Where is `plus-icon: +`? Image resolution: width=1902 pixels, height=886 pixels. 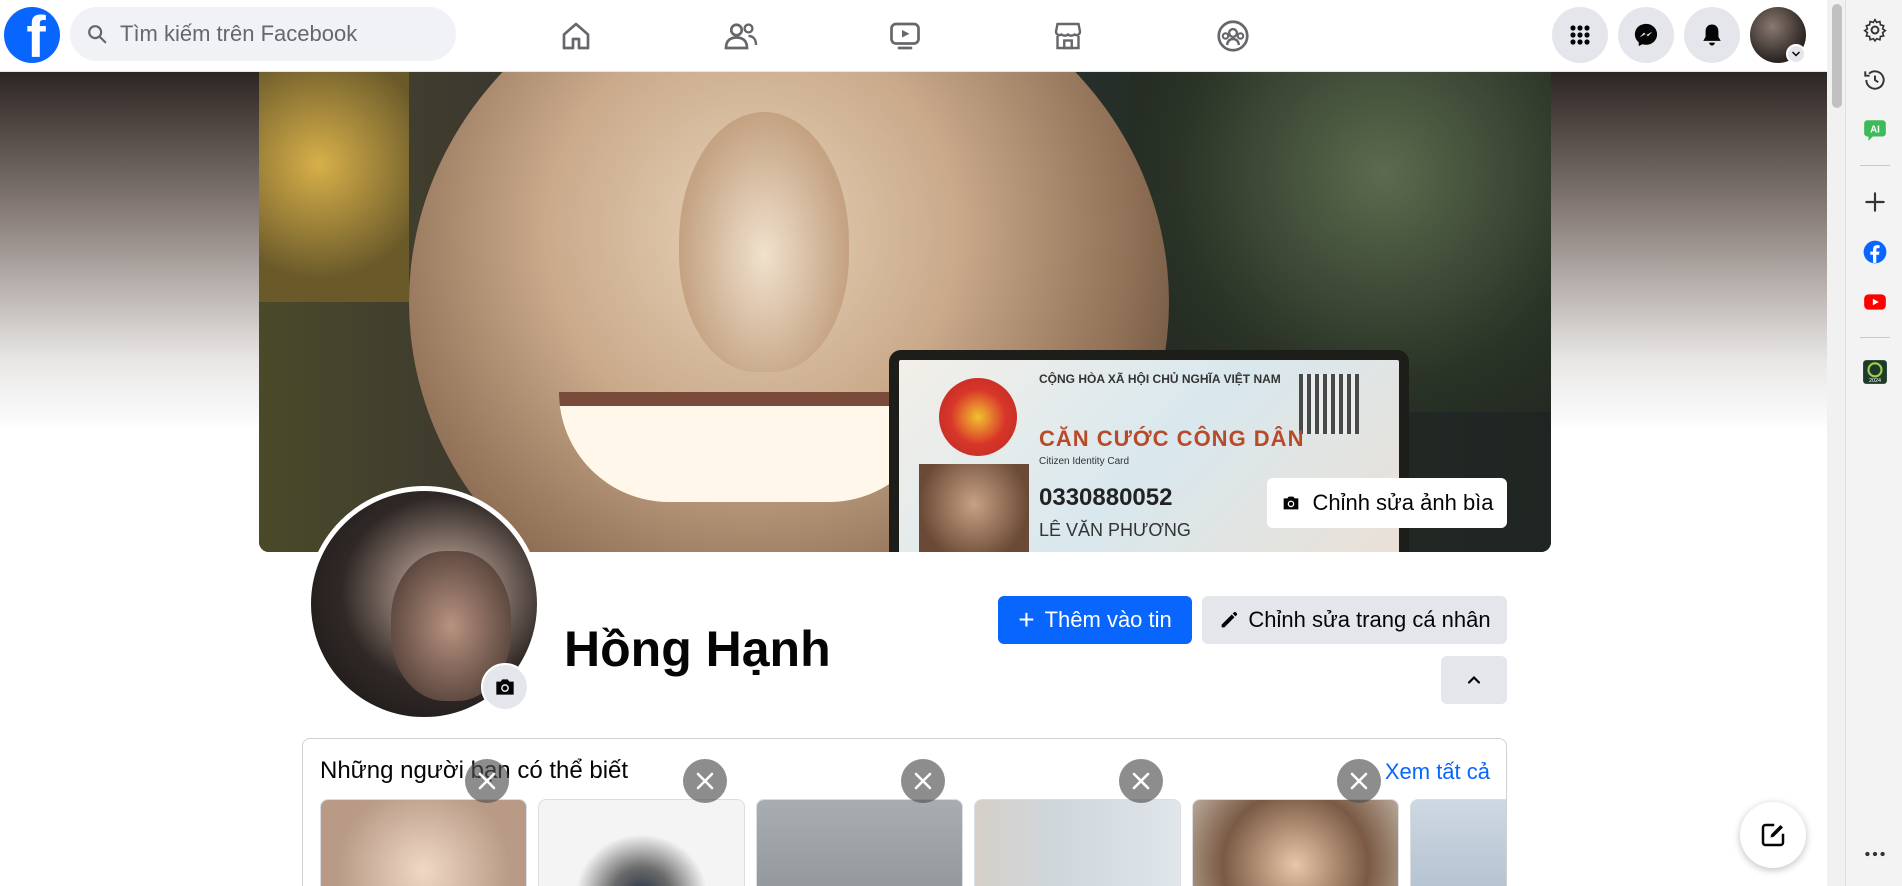 plus-icon: + is located at coordinates (1026, 619).